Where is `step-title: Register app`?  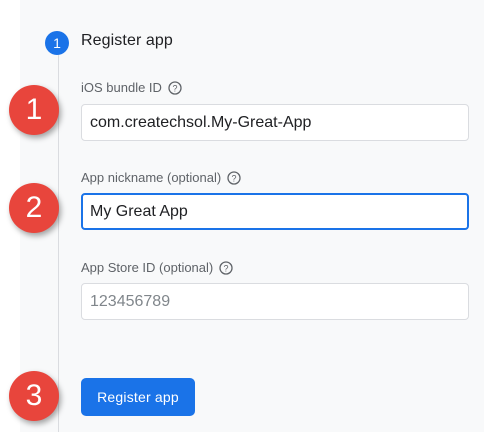 step-title: Register app is located at coordinates (127, 40).